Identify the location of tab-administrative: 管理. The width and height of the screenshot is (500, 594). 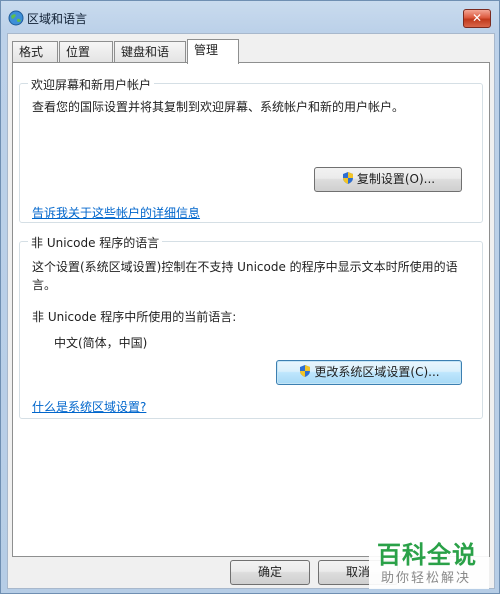
(213, 51).